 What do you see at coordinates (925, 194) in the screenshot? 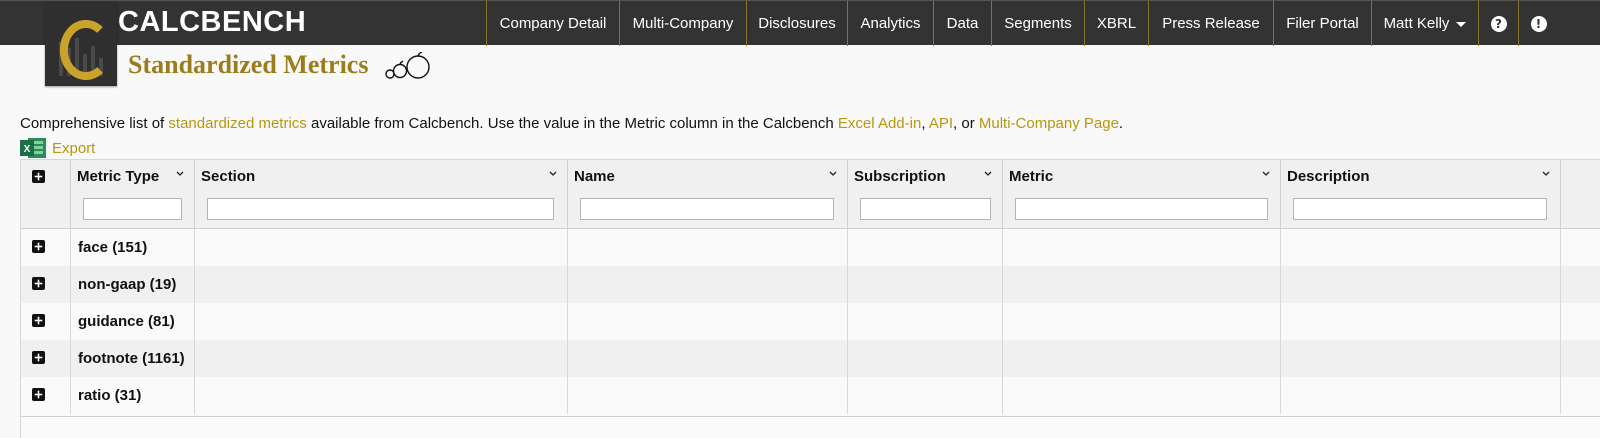
I see `column-subscription: Subscription` at bounding box center [925, 194].